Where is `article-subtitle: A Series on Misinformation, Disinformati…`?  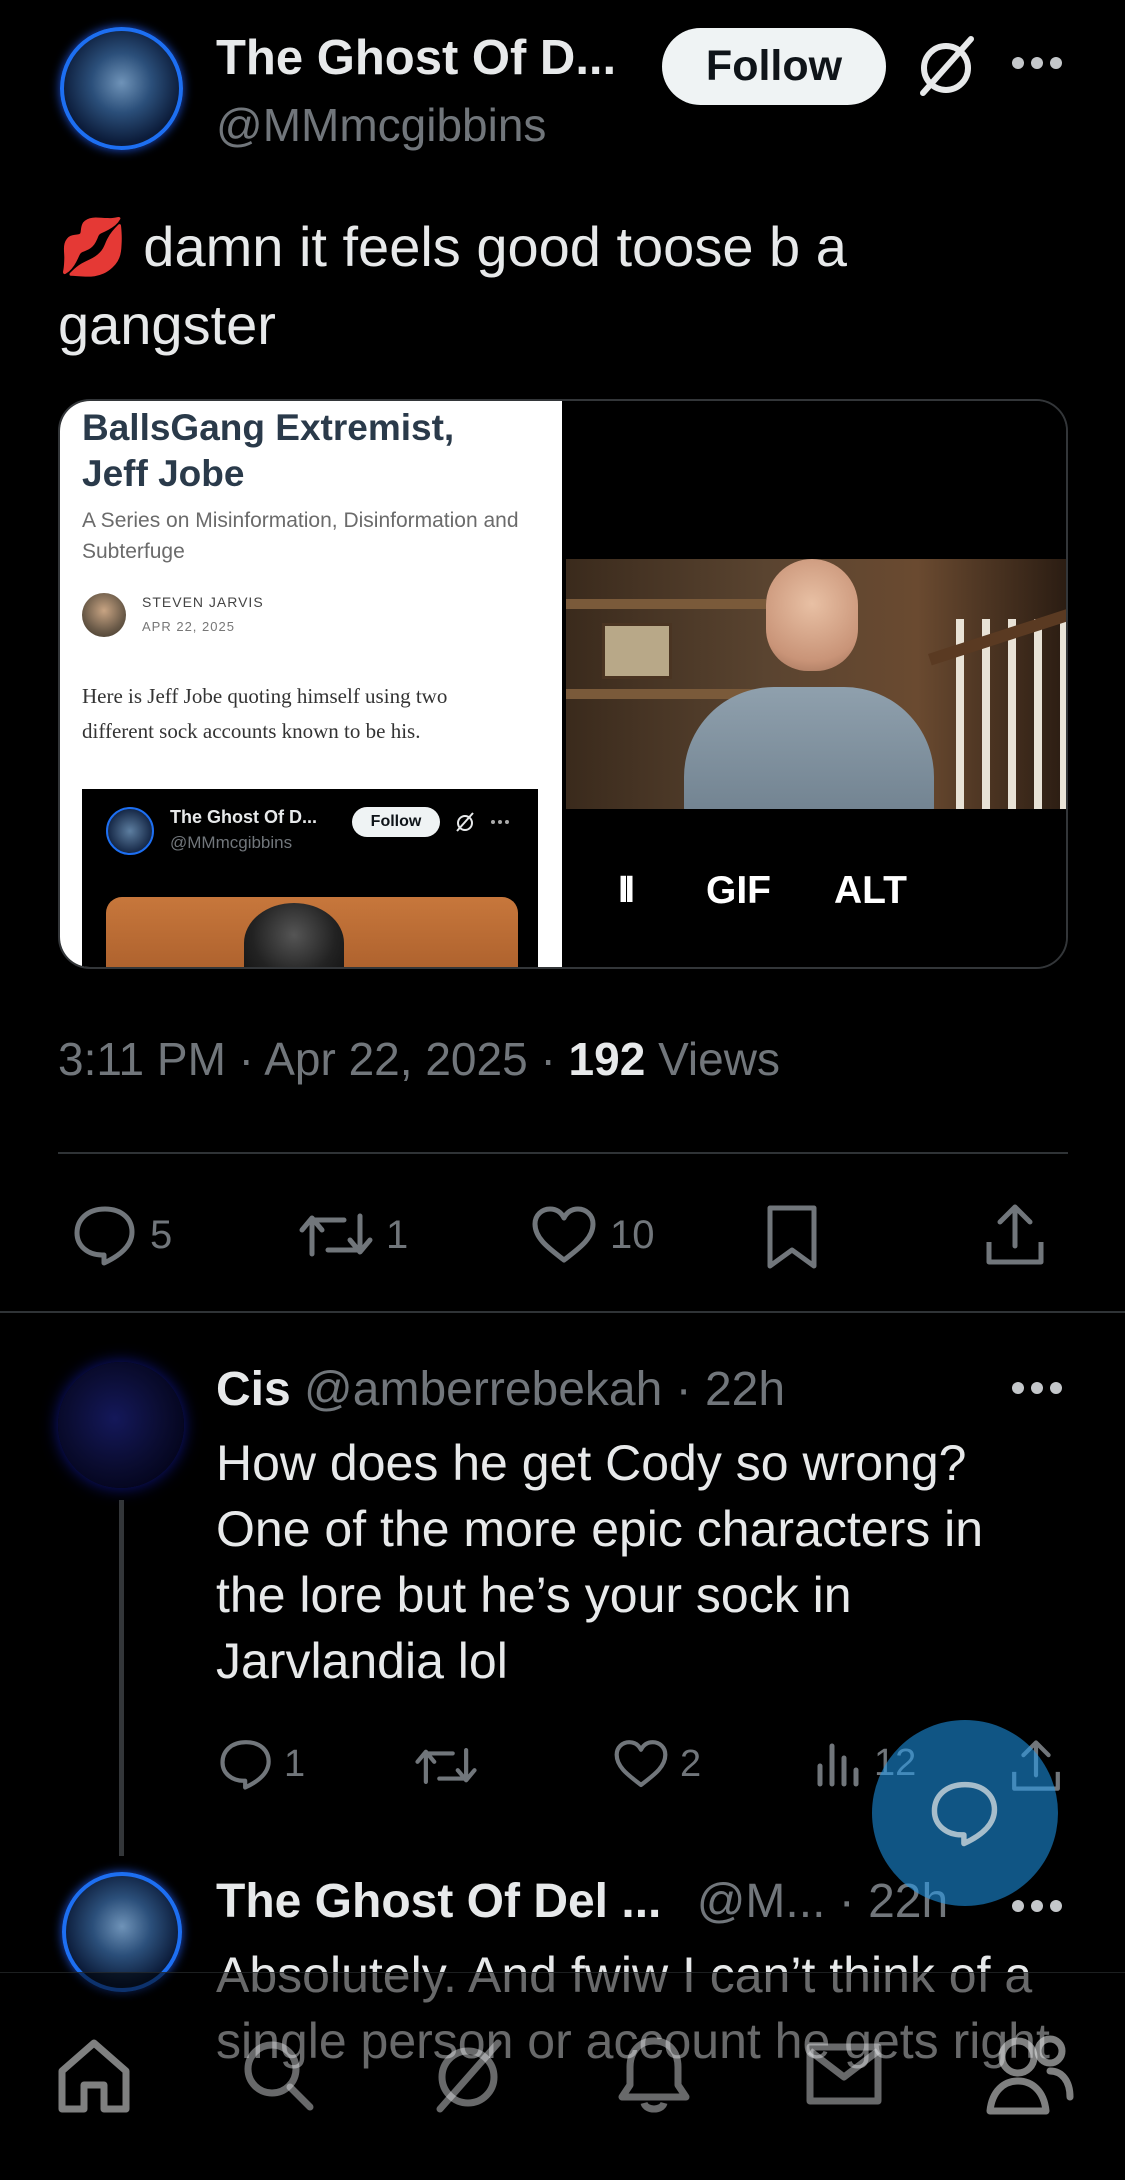 article-subtitle: A Series on Misinformation, Disinformati… is located at coordinates (300, 536).